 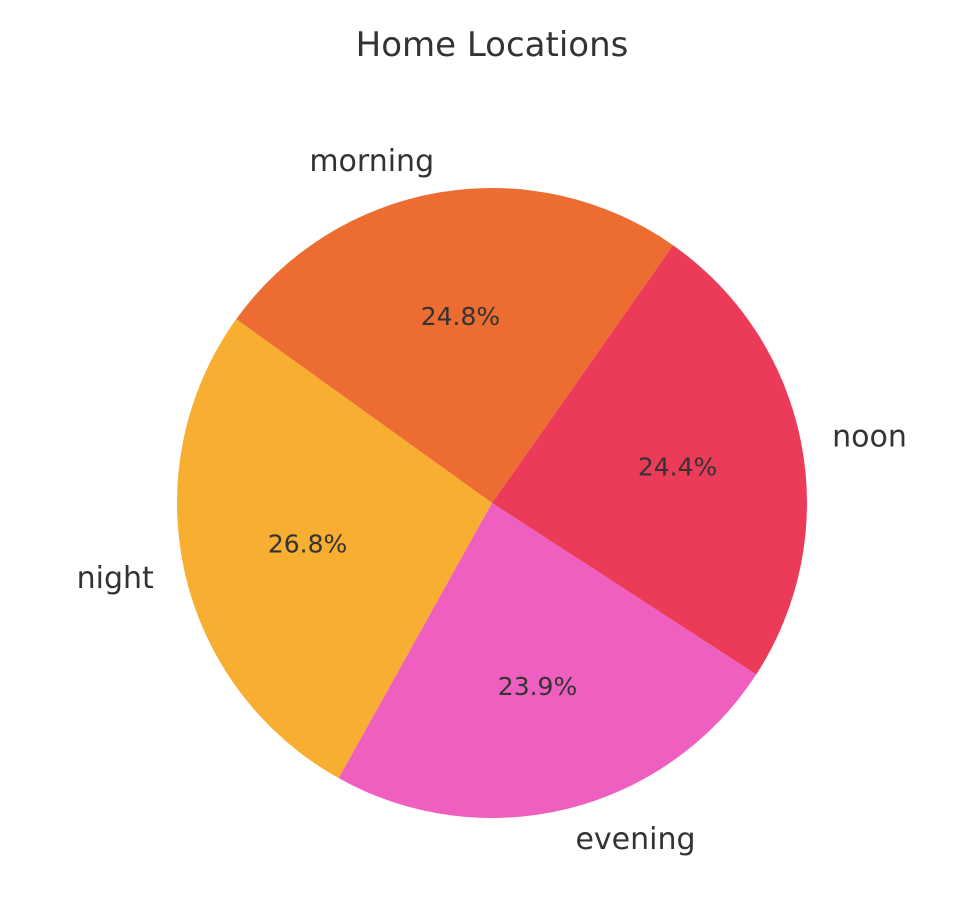 I want to click on slice-label-night: night, so click(x=115, y=578).